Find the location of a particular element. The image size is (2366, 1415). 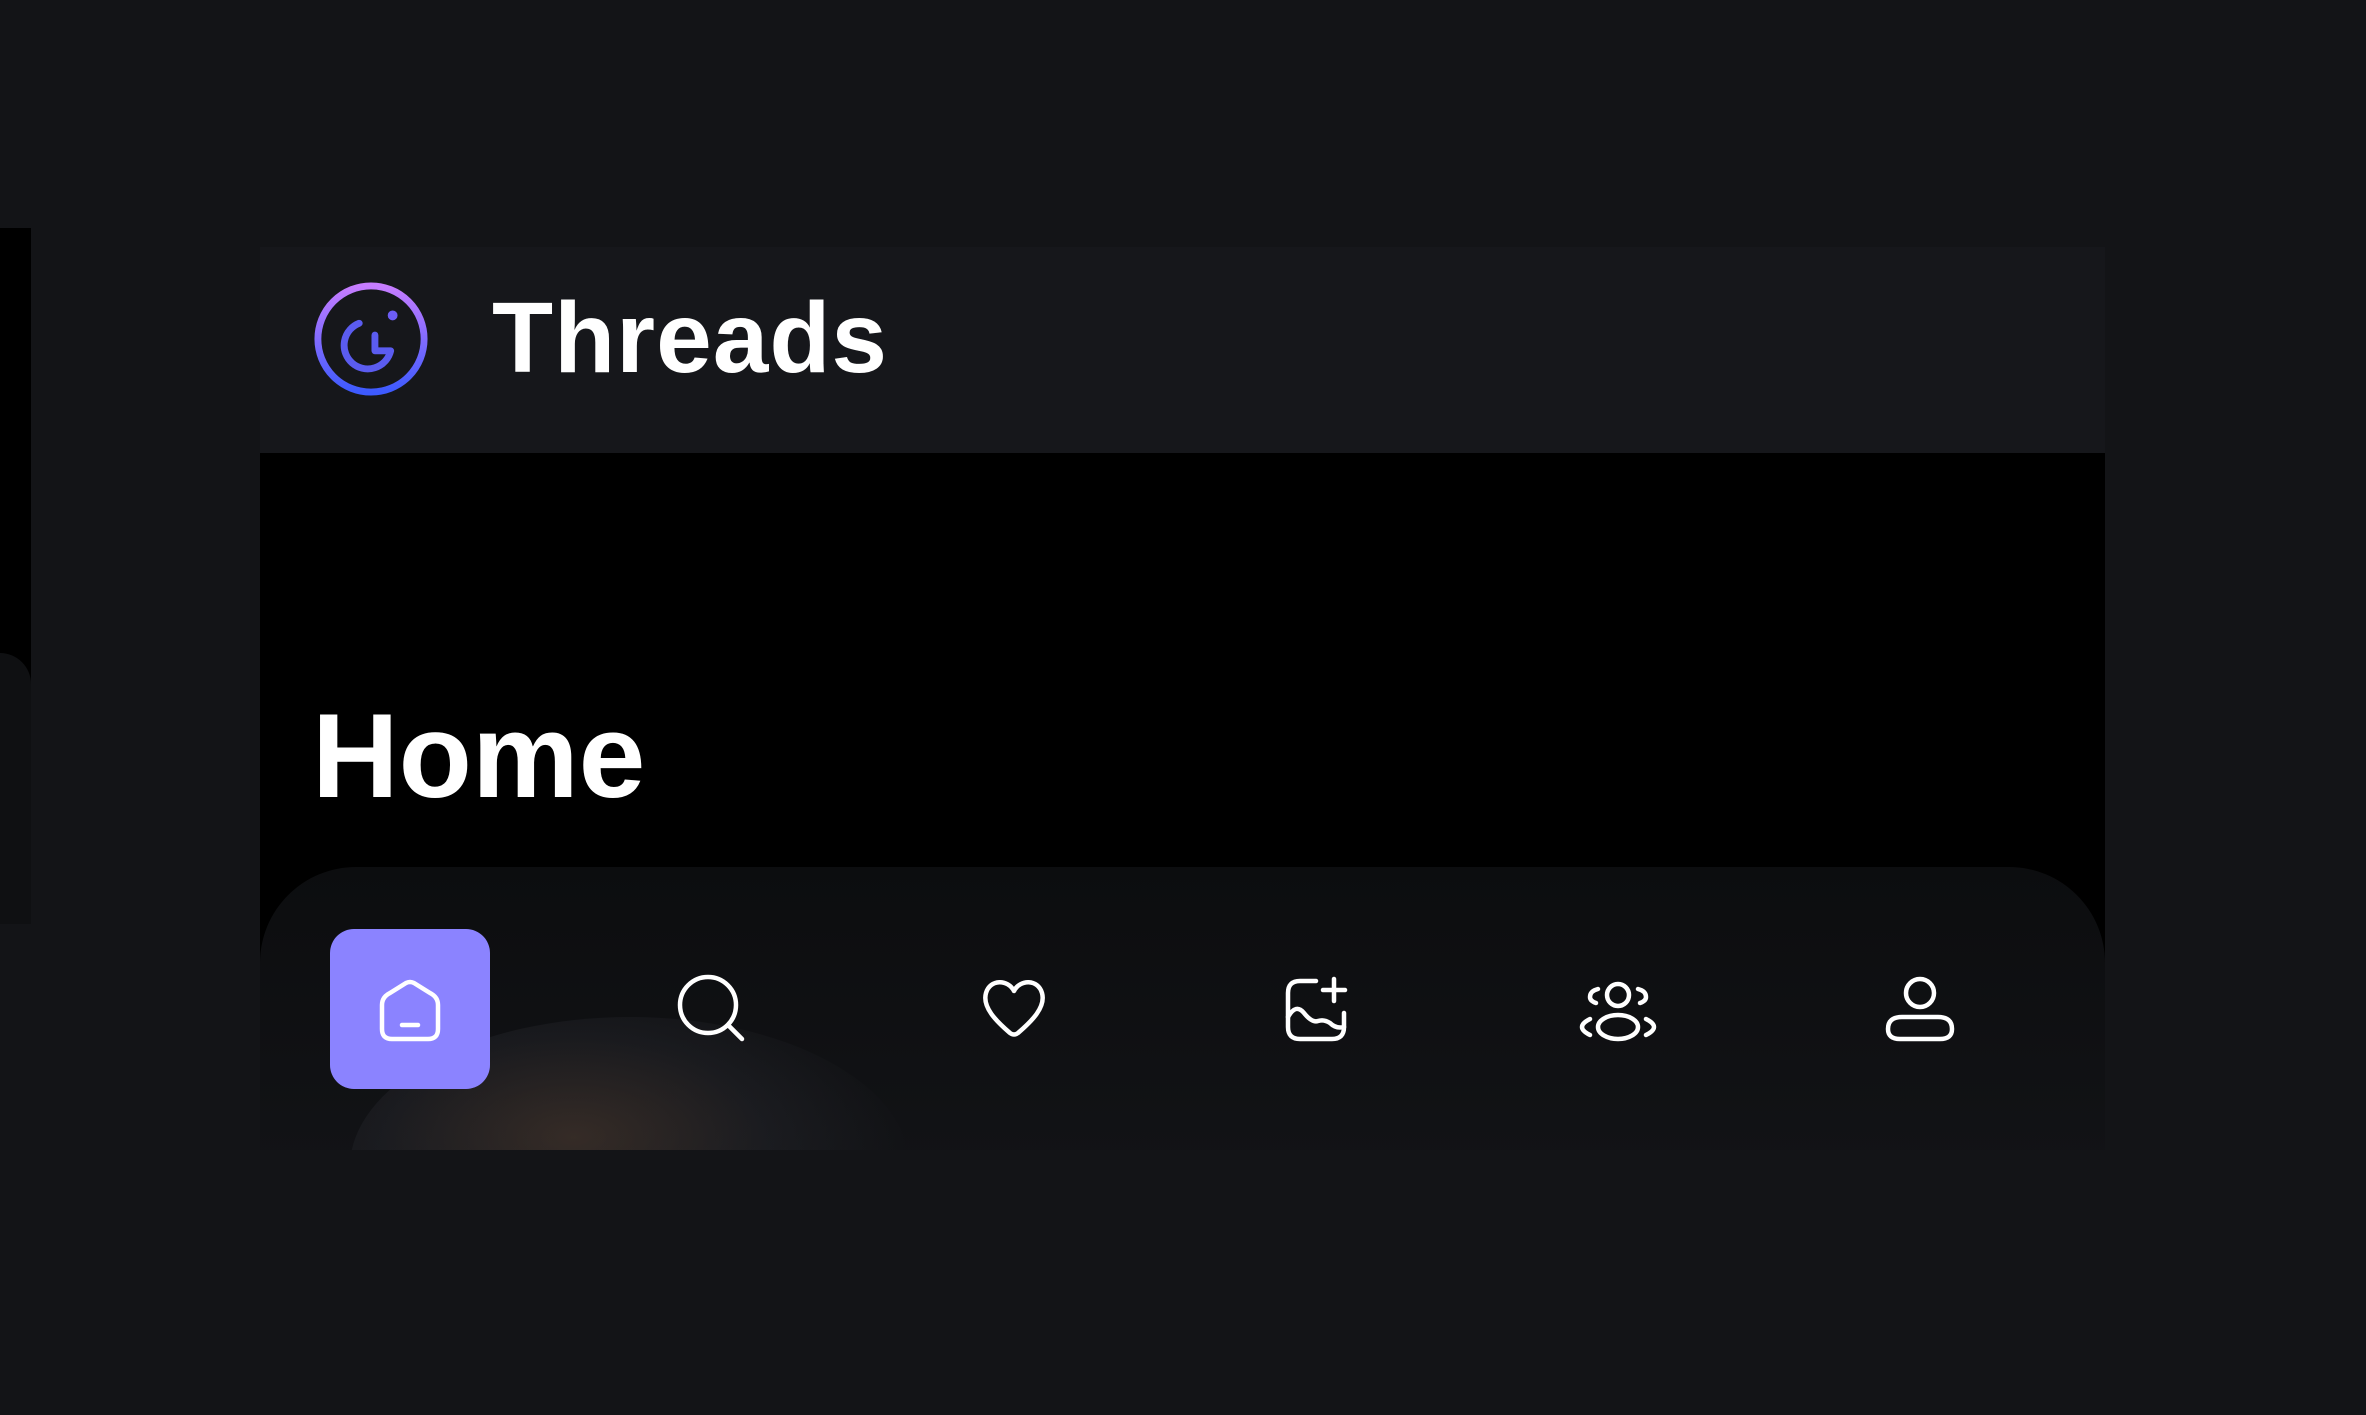

tab-activity is located at coordinates (1014, 1009).